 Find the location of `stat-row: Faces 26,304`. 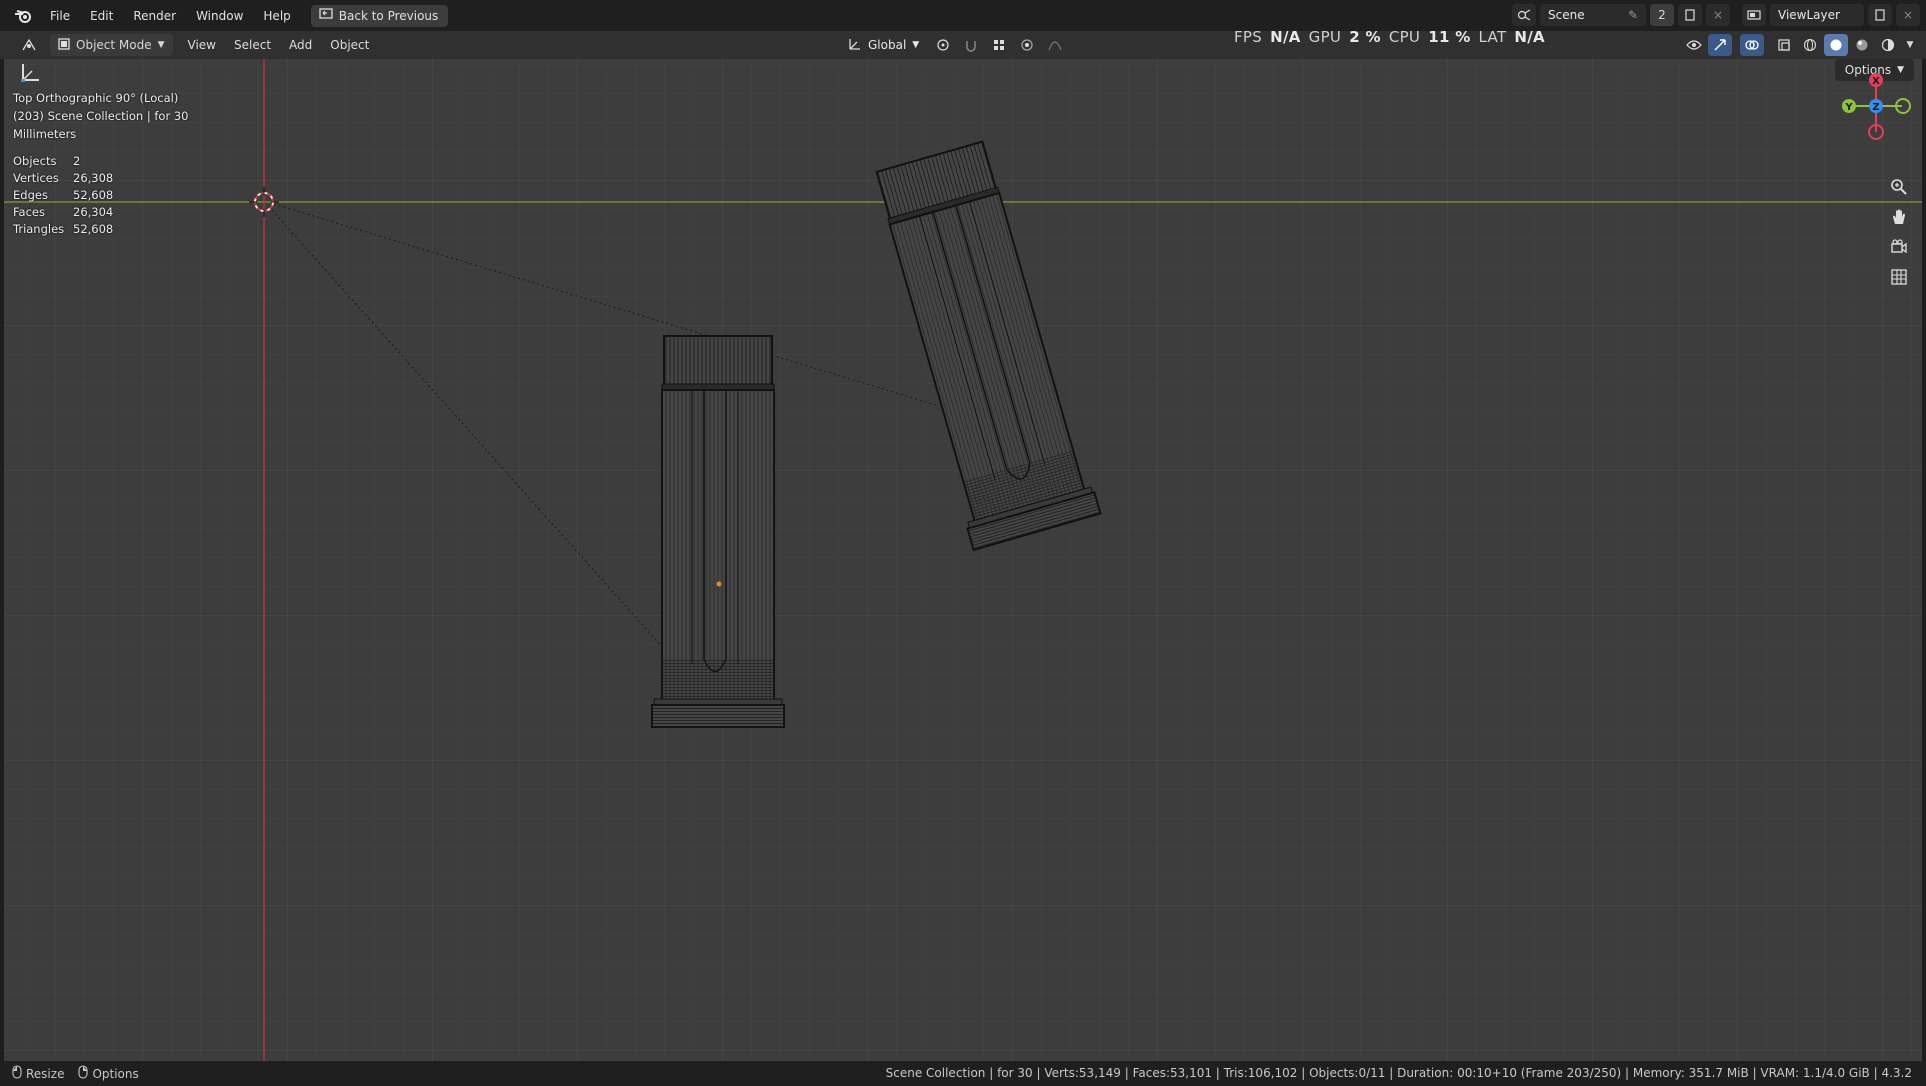

stat-row: Faces 26,304 is located at coordinates (63, 212).